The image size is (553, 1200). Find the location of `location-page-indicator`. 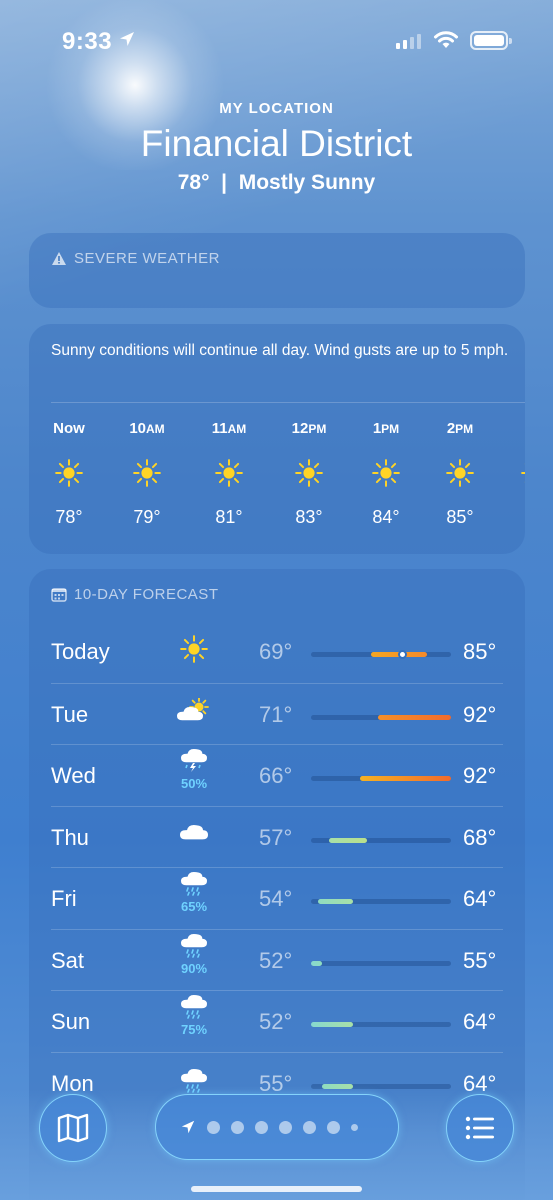

location-page-indicator is located at coordinates (277, 1127).